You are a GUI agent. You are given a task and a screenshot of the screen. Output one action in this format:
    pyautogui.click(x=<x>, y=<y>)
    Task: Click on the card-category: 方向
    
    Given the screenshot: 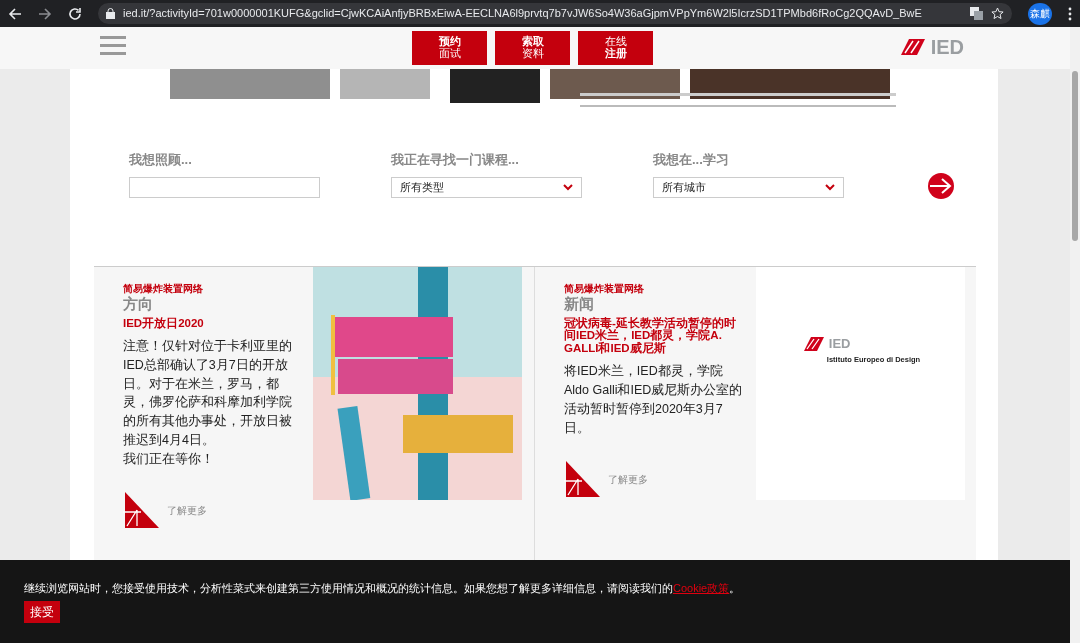 What is the action you would take?
    pyautogui.click(x=138, y=304)
    